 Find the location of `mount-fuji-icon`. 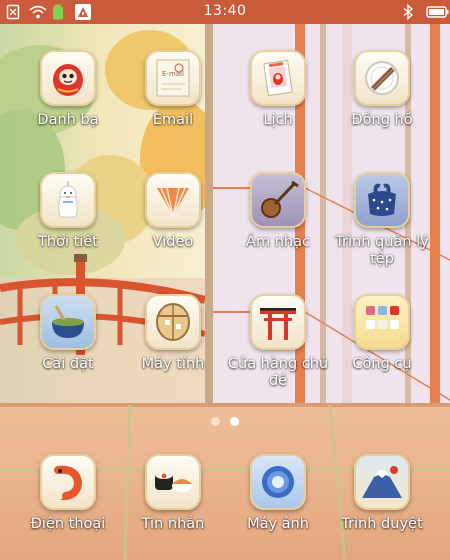

mount-fuji-icon is located at coordinates (382, 482).